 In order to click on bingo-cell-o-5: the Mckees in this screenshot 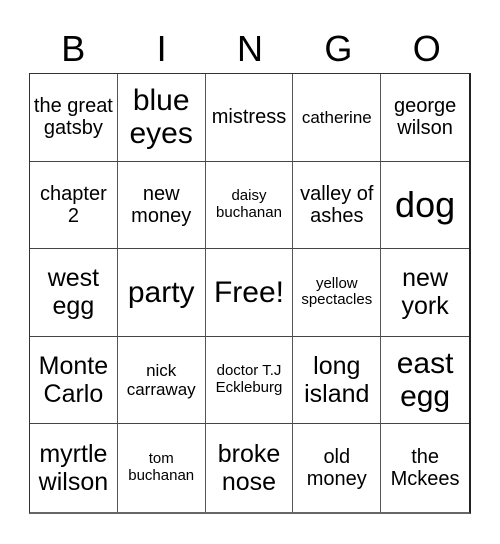, I will do `click(425, 468)`.